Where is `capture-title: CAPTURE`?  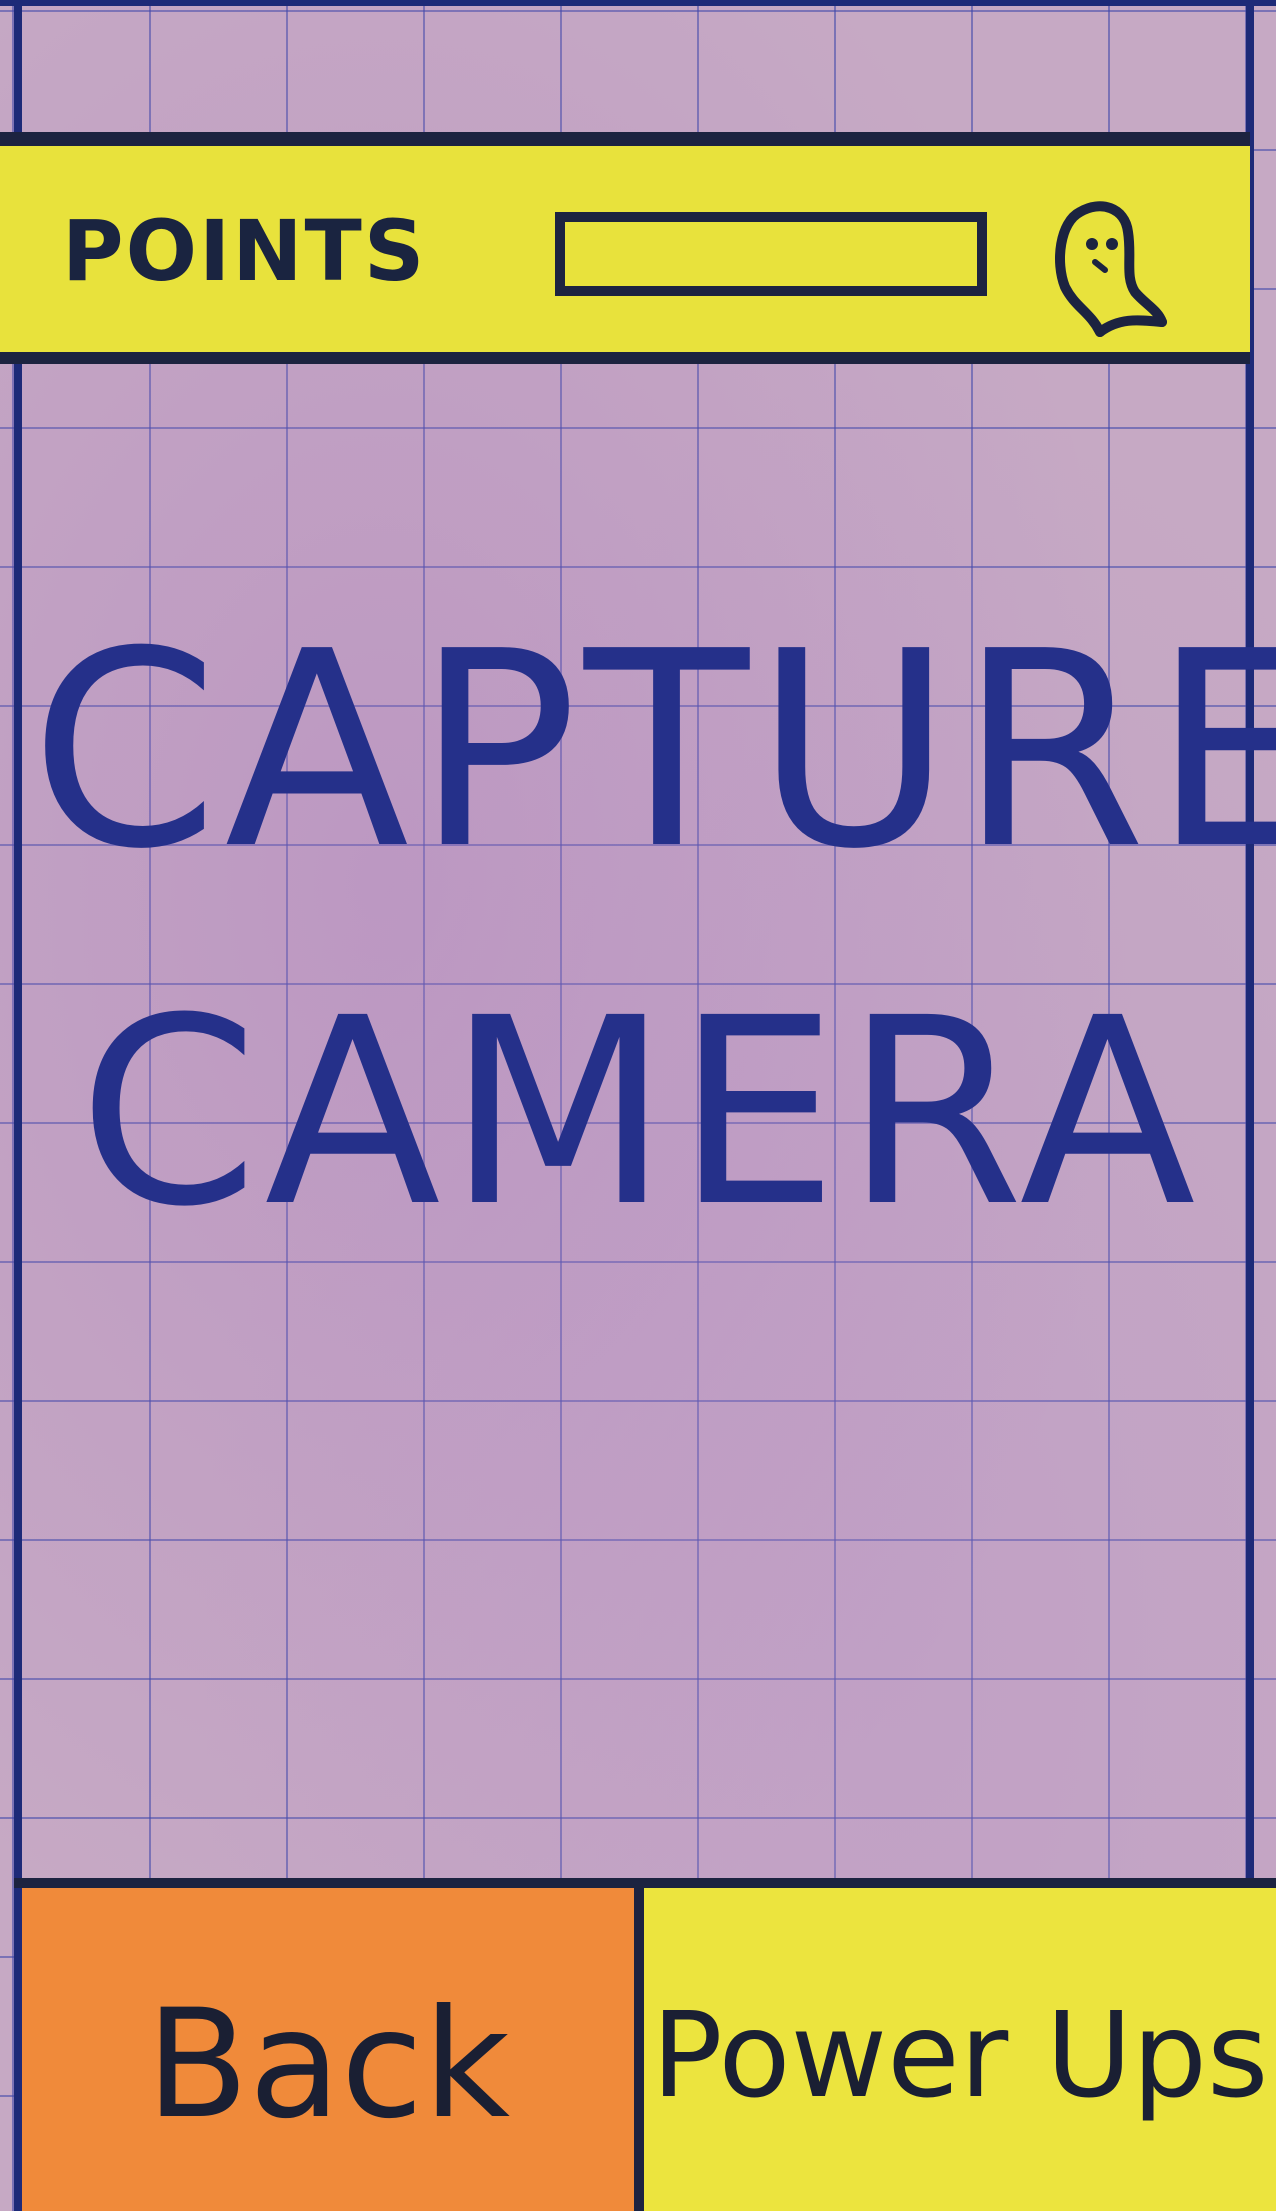 capture-title: CAPTURE is located at coordinates (653, 750).